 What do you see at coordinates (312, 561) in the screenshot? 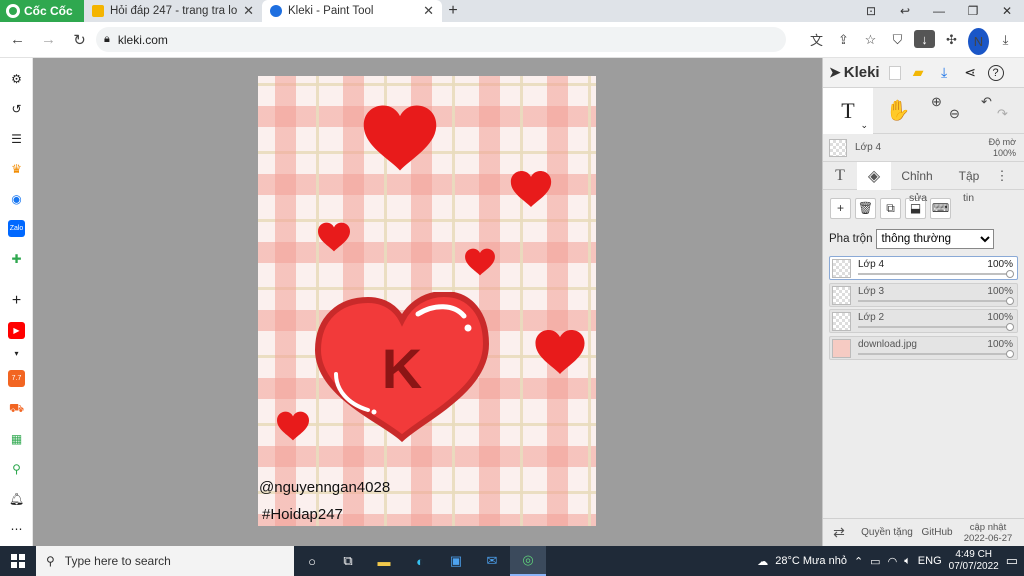
I see `cortana-icon: ○` at bounding box center [312, 561].